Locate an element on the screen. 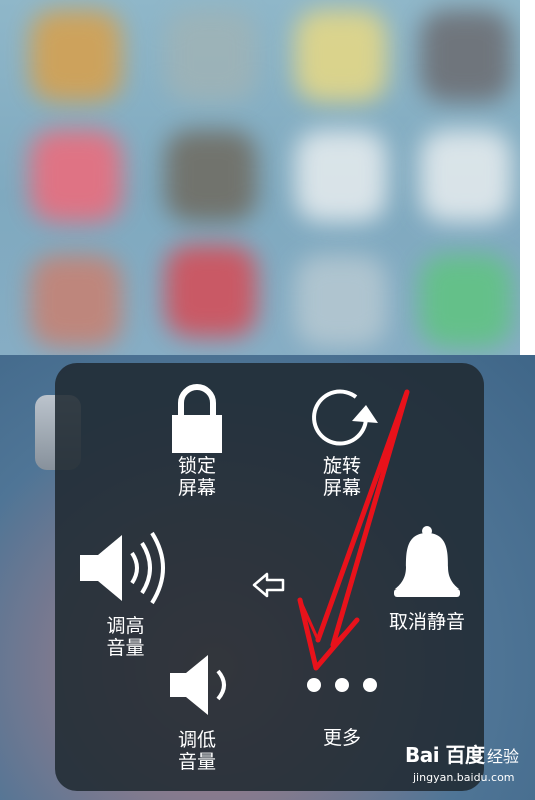 This screenshot has width=535, height=800. bell-icon is located at coordinates (427, 561).